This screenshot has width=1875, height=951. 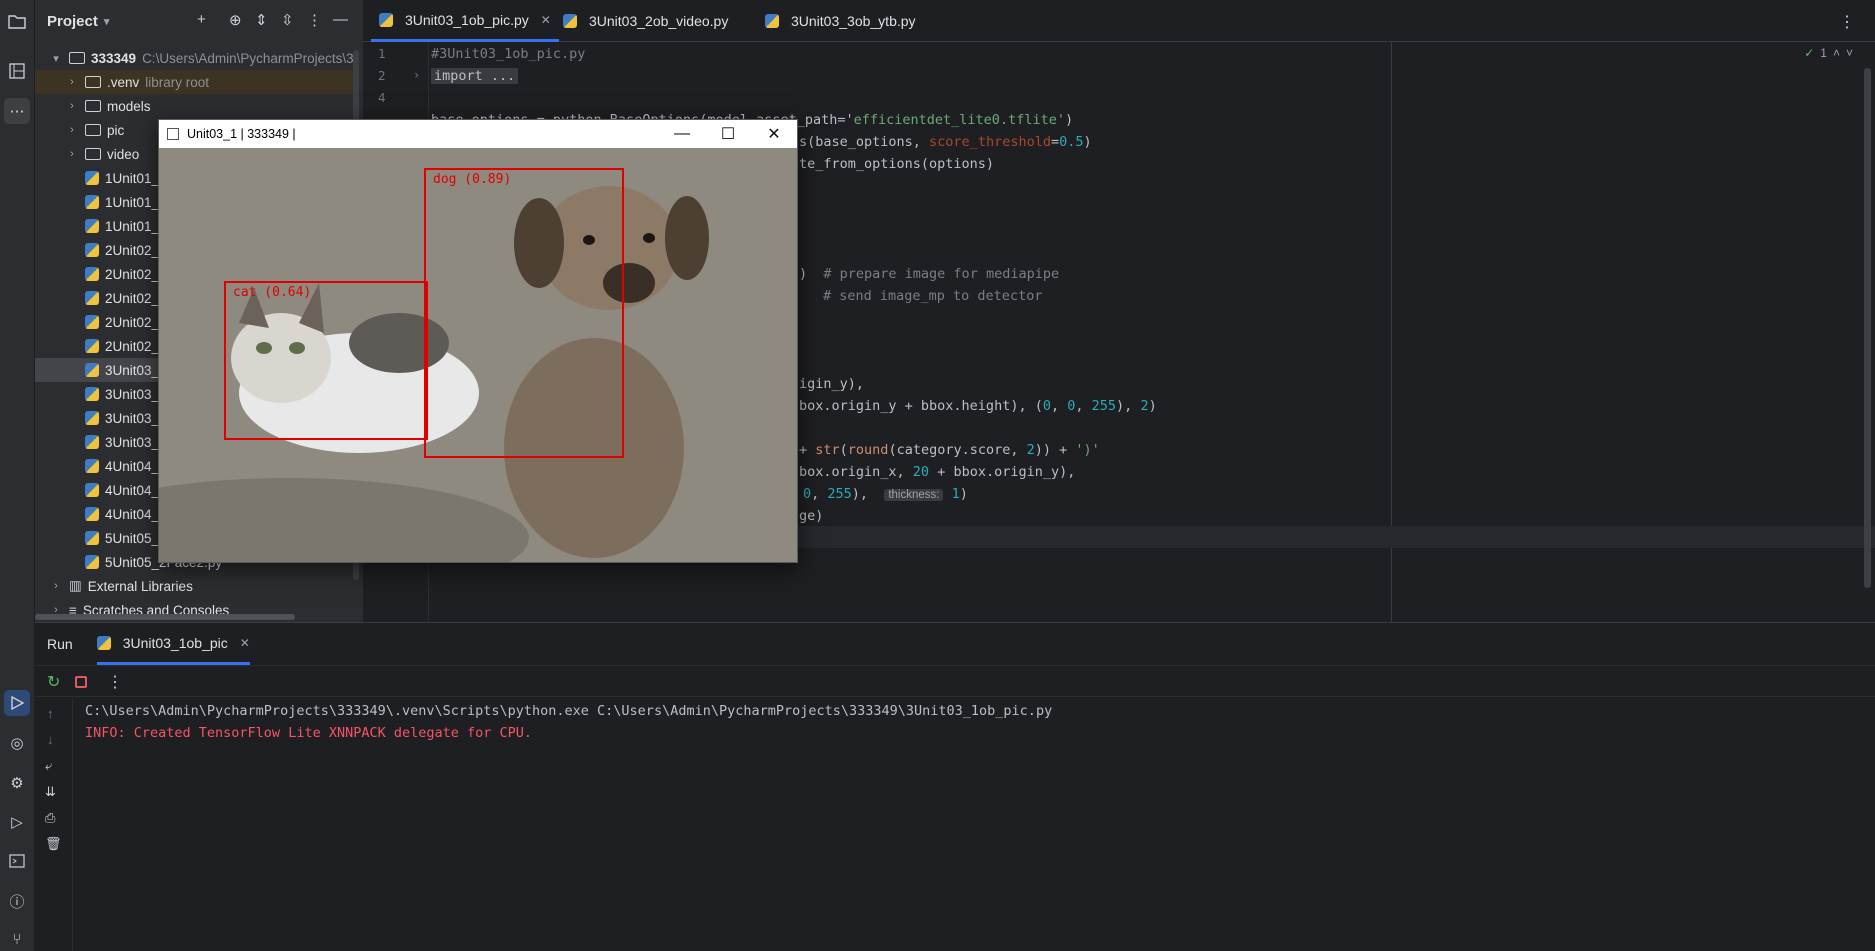 What do you see at coordinates (132, 226) in the screenshot?
I see `tree-item-label: 1Unit01_` at bounding box center [132, 226].